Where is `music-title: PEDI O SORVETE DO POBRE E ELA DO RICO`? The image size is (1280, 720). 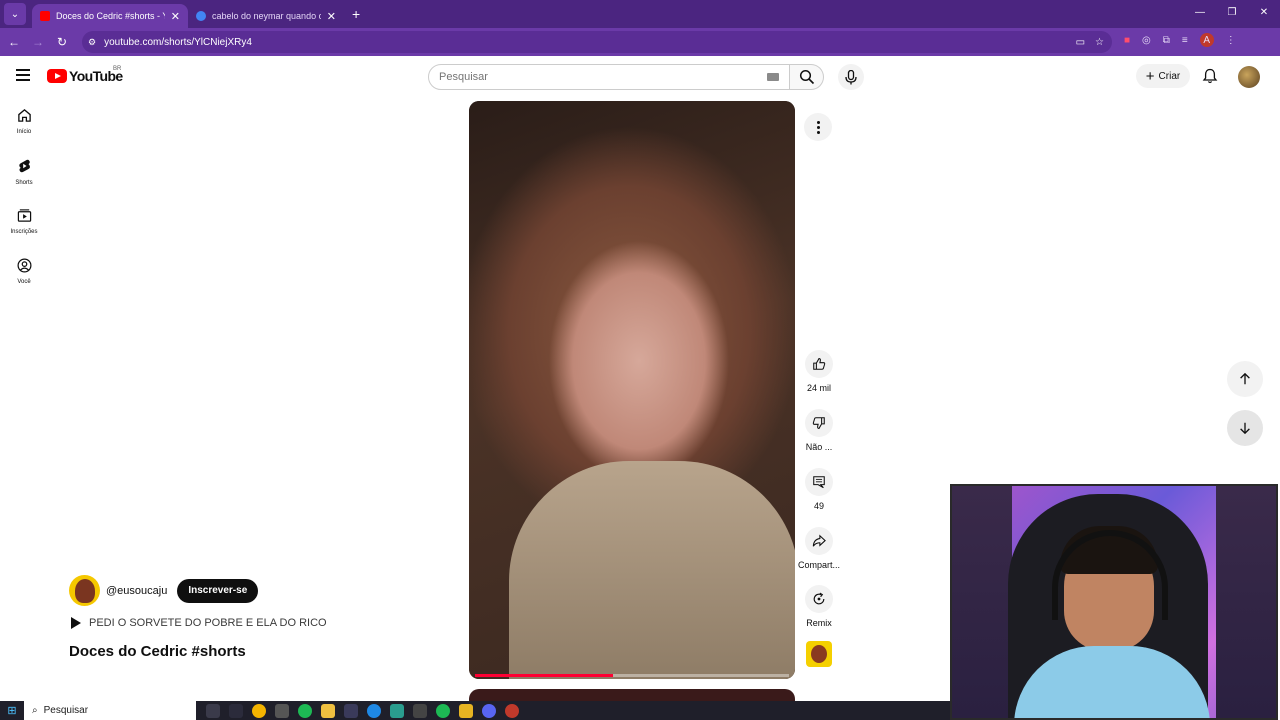
music-title: PEDI O SORVETE DO POBRE E ELA DO RICO is located at coordinates (208, 623).